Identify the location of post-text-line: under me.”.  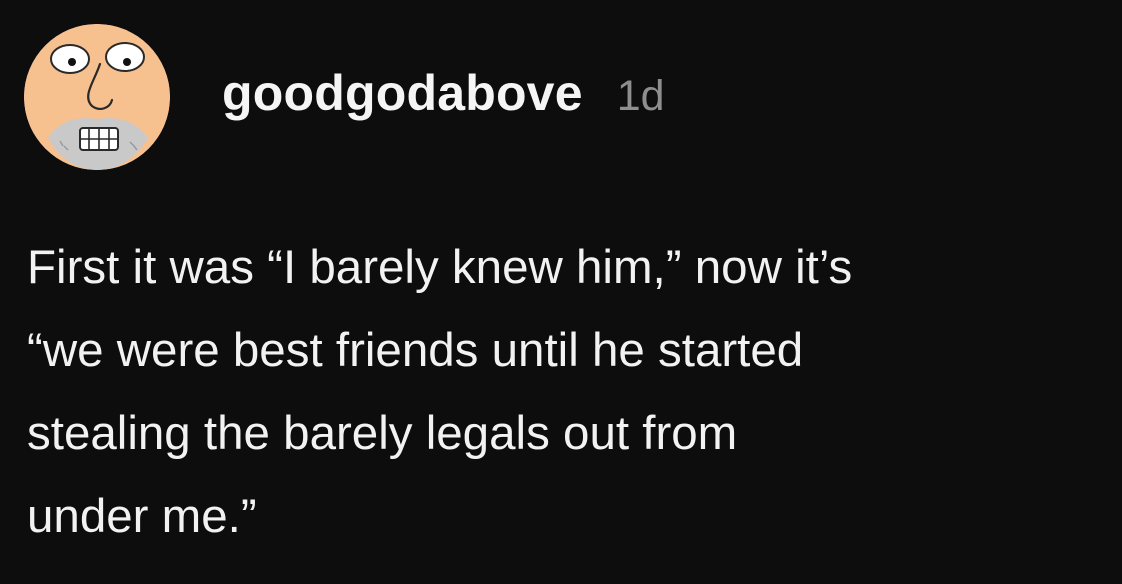
(142, 516).